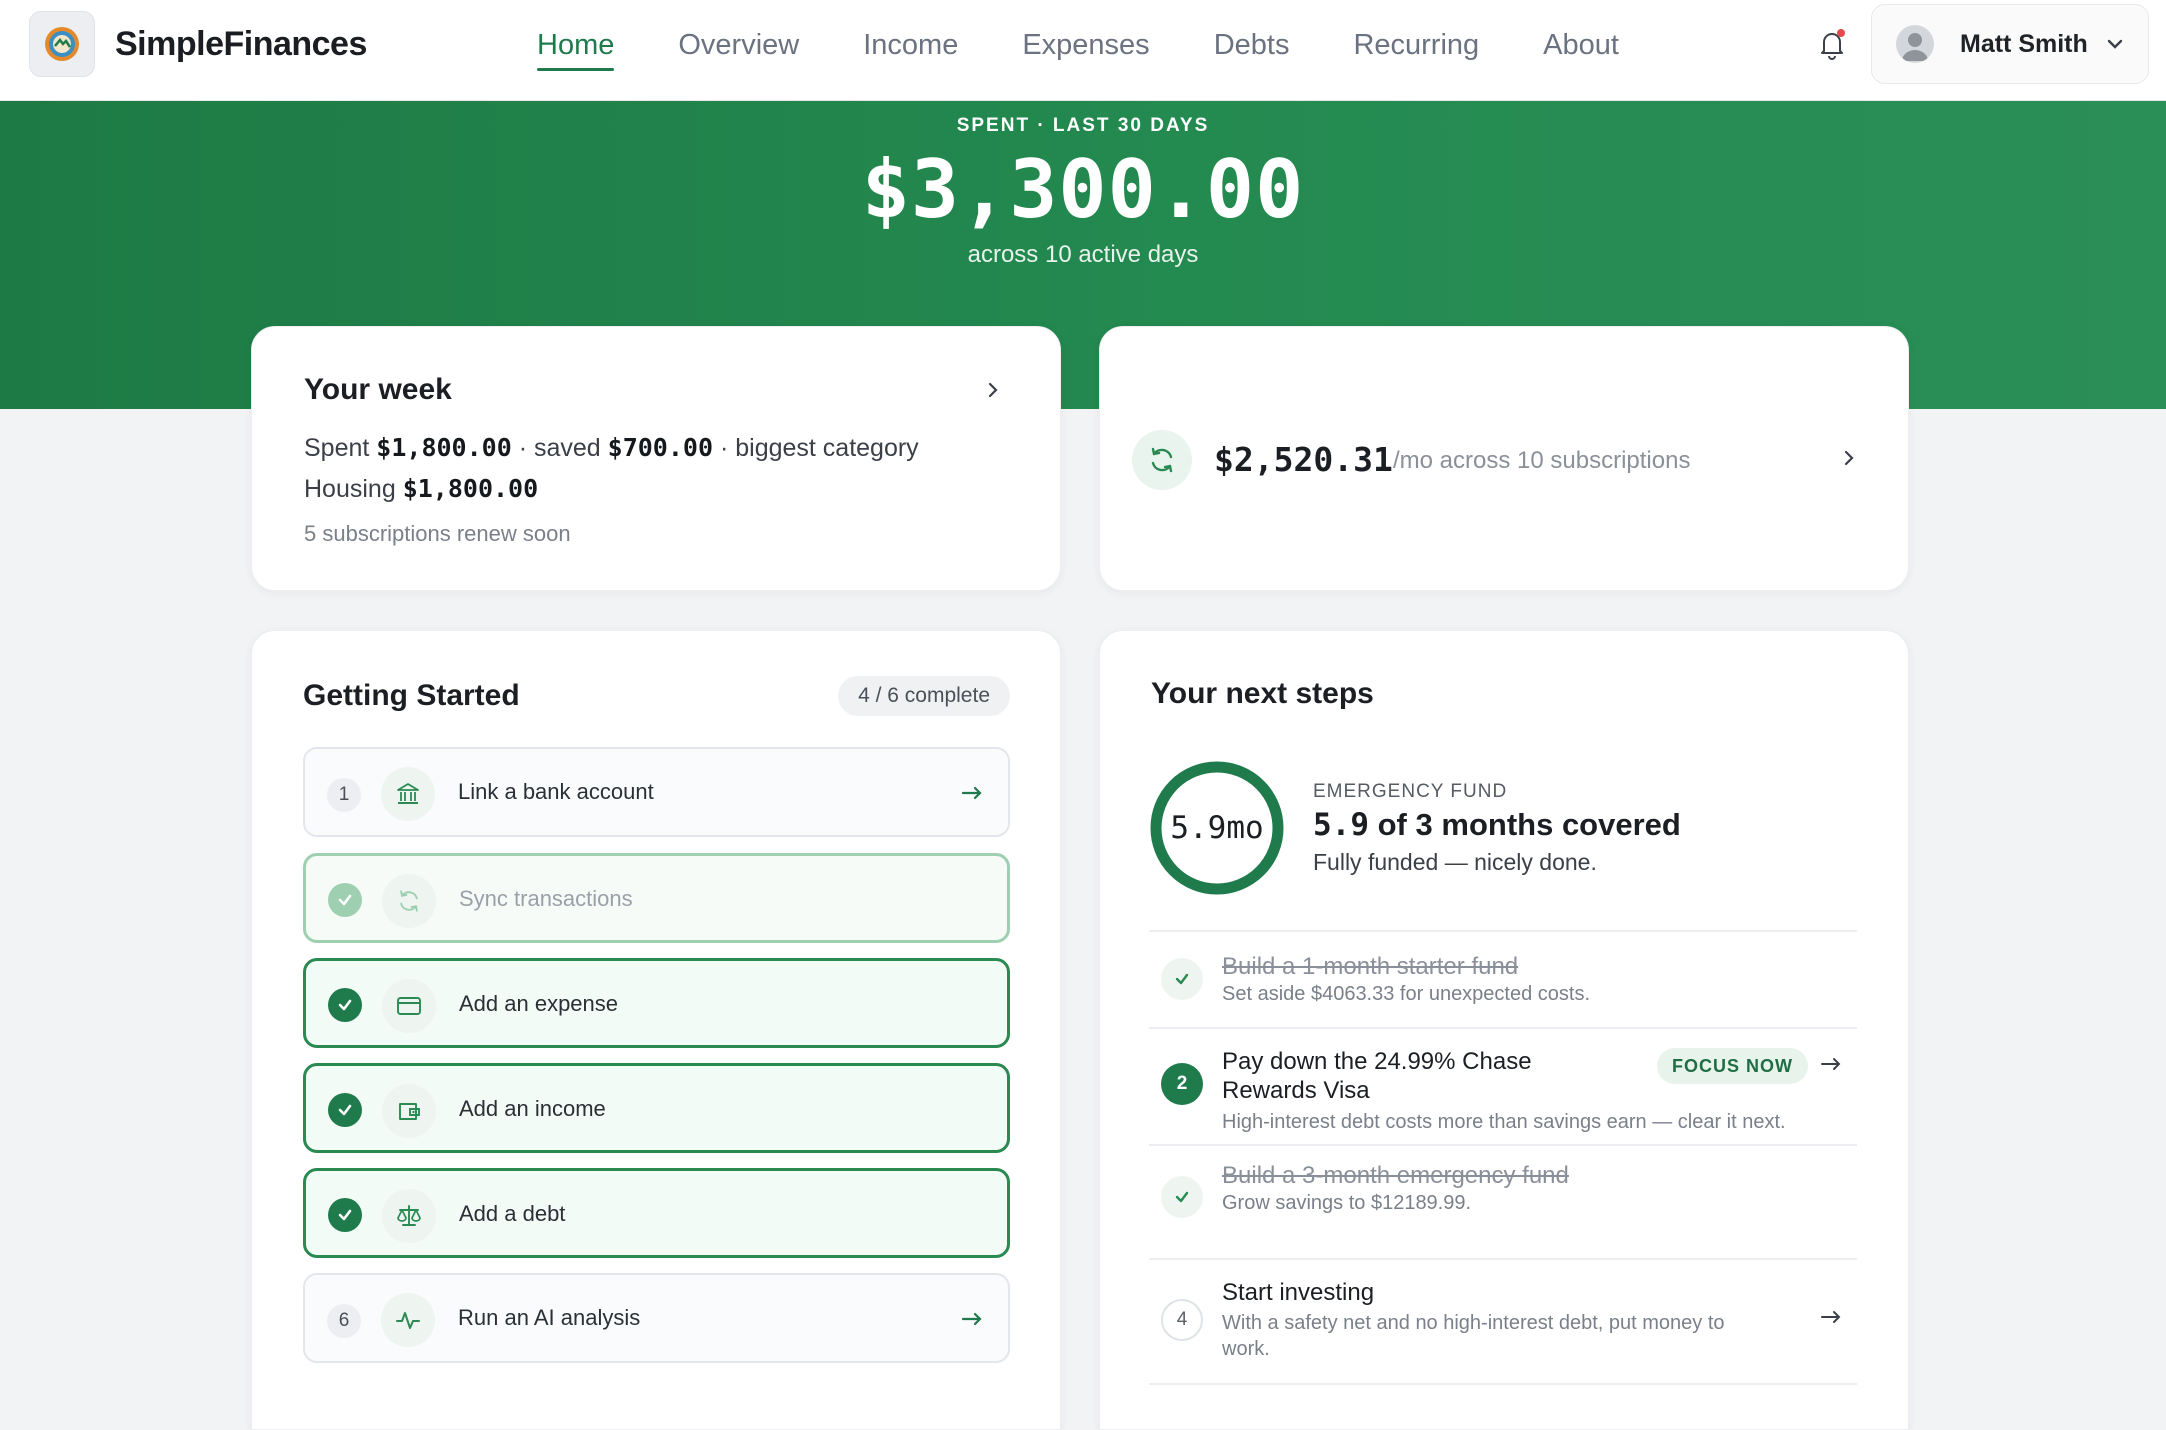 This screenshot has height=1430, width=2166. What do you see at coordinates (1162, 460) in the screenshot?
I see `refresh-icon` at bounding box center [1162, 460].